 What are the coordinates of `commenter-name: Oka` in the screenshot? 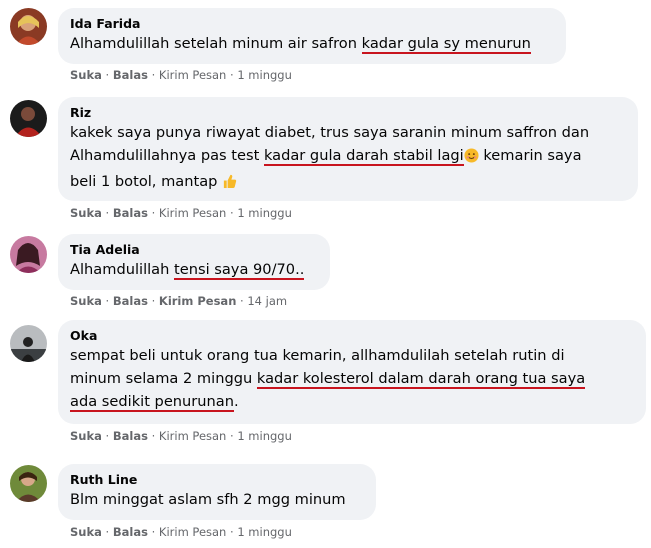 It's located at (352, 335).